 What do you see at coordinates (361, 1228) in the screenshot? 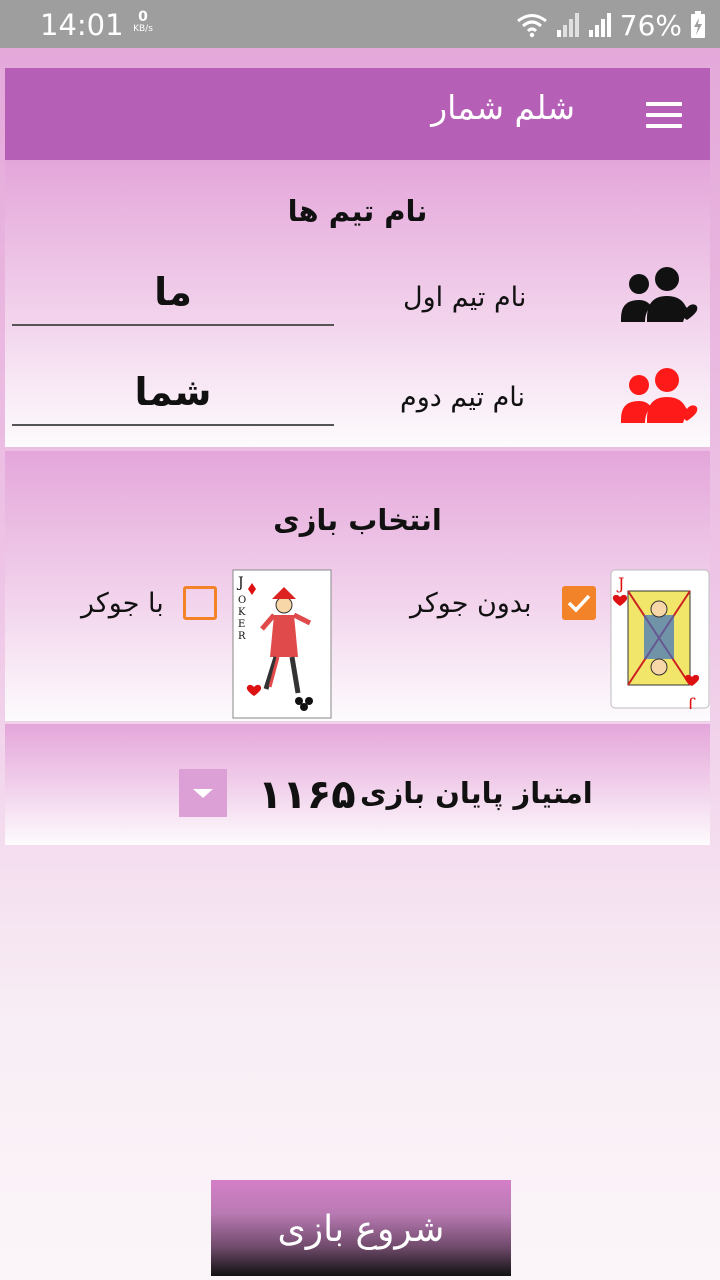
I see `start-game-button: شروع بازی` at bounding box center [361, 1228].